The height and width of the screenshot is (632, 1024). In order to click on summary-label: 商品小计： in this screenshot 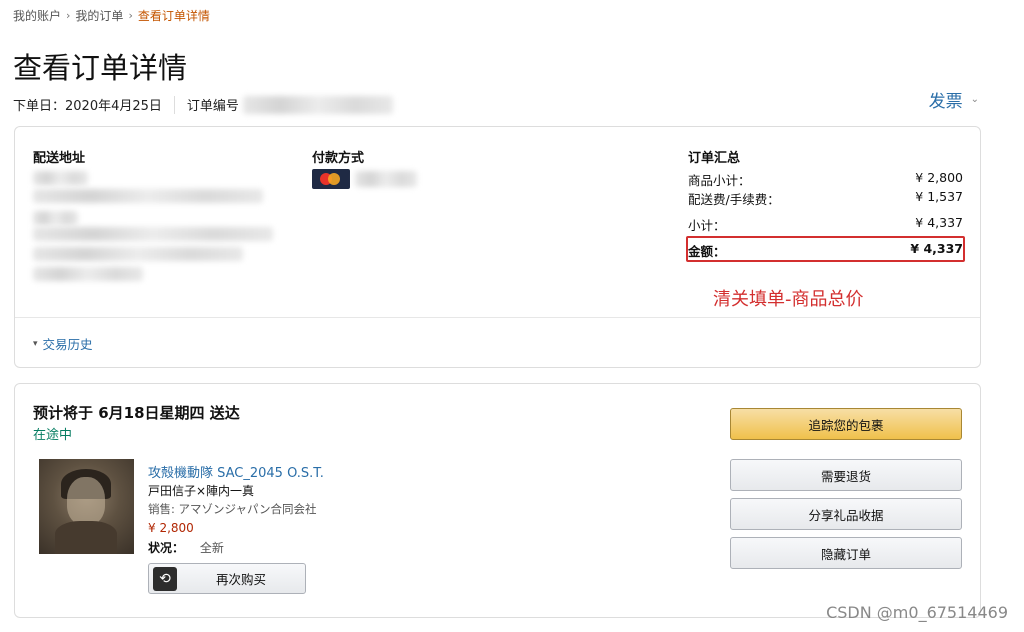, I will do `click(719, 180)`.